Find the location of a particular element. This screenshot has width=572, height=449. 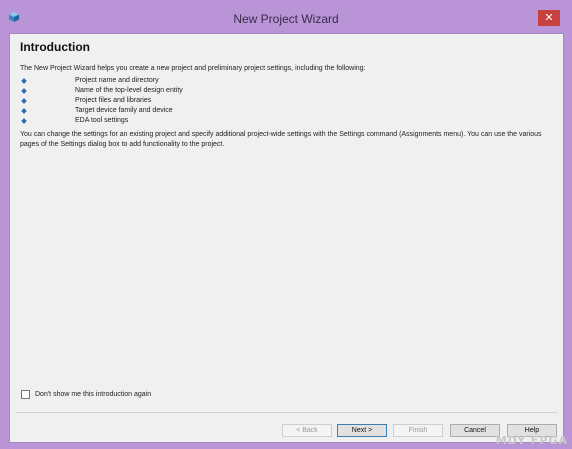

checkbox-label: Don't show me this introduction again is located at coordinates (93, 394).